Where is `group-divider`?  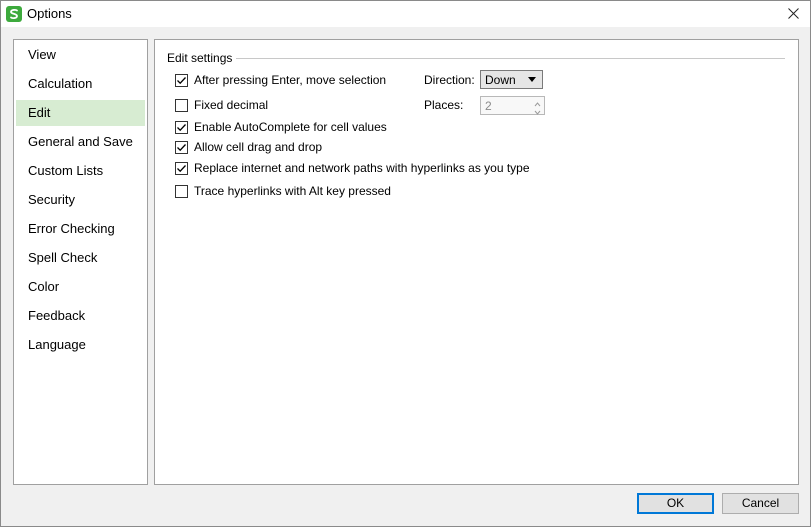 group-divider is located at coordinates (509, 58).